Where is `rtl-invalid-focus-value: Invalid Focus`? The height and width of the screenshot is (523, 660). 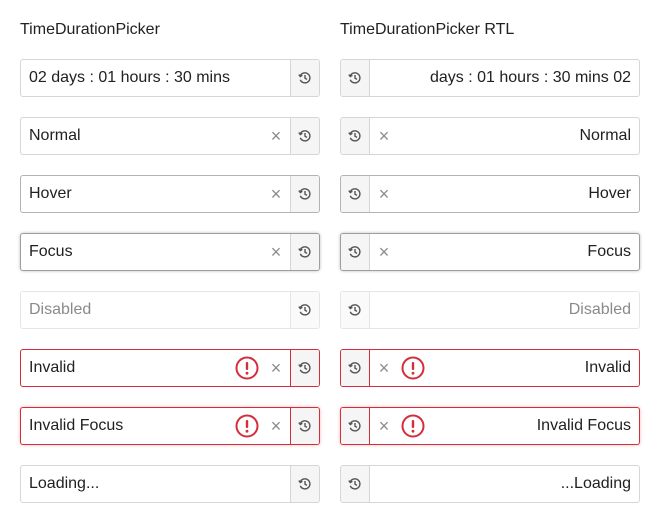 rtl-invalid-focus-value: Invalid Focus is located at coordinates (583, 425).